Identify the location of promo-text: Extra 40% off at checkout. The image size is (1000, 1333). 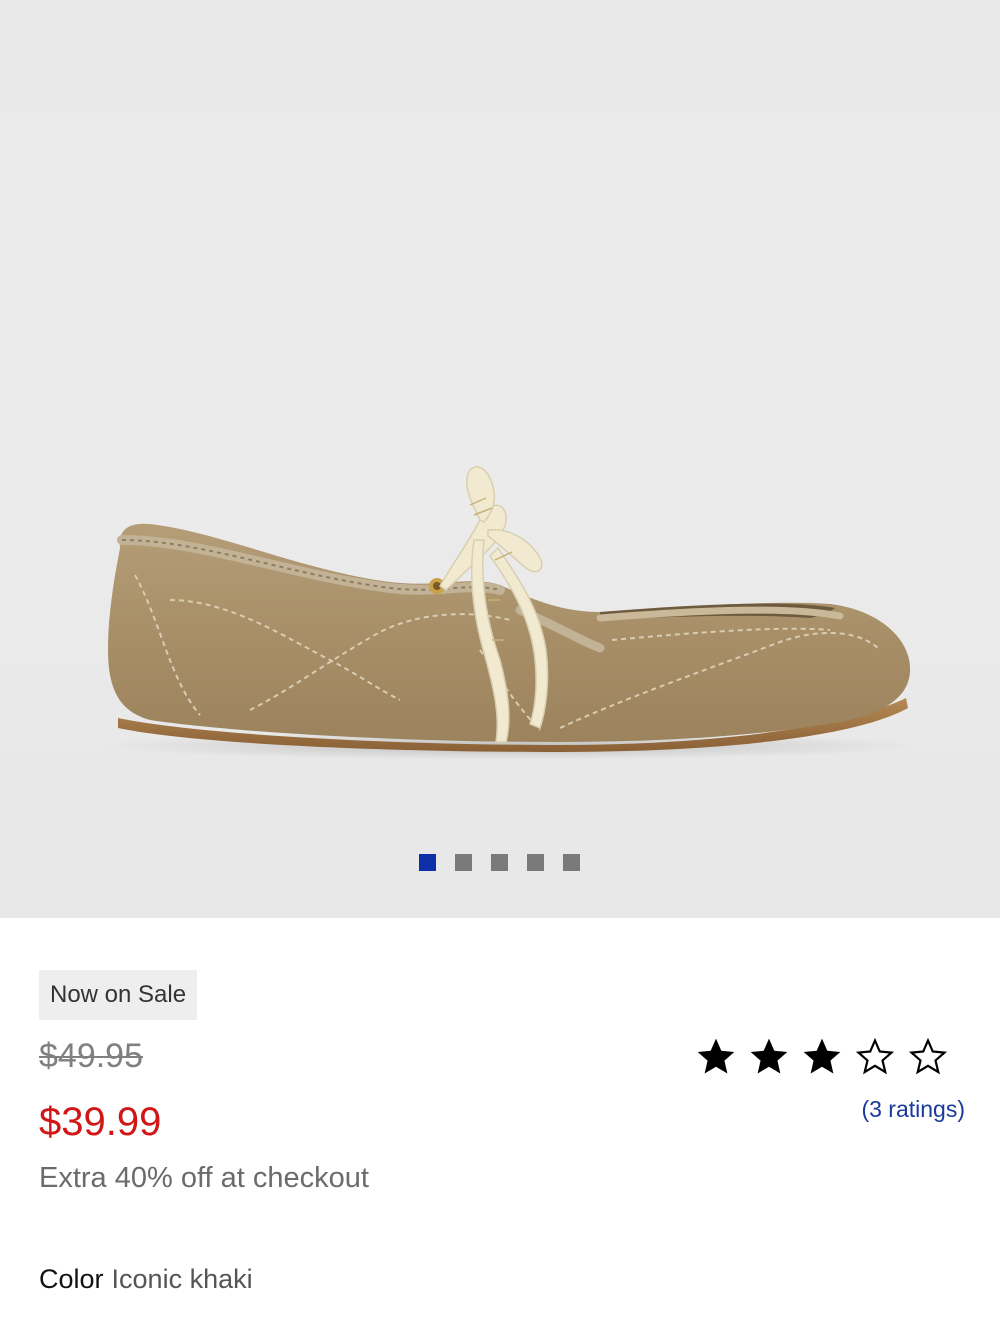
(204, 1178).